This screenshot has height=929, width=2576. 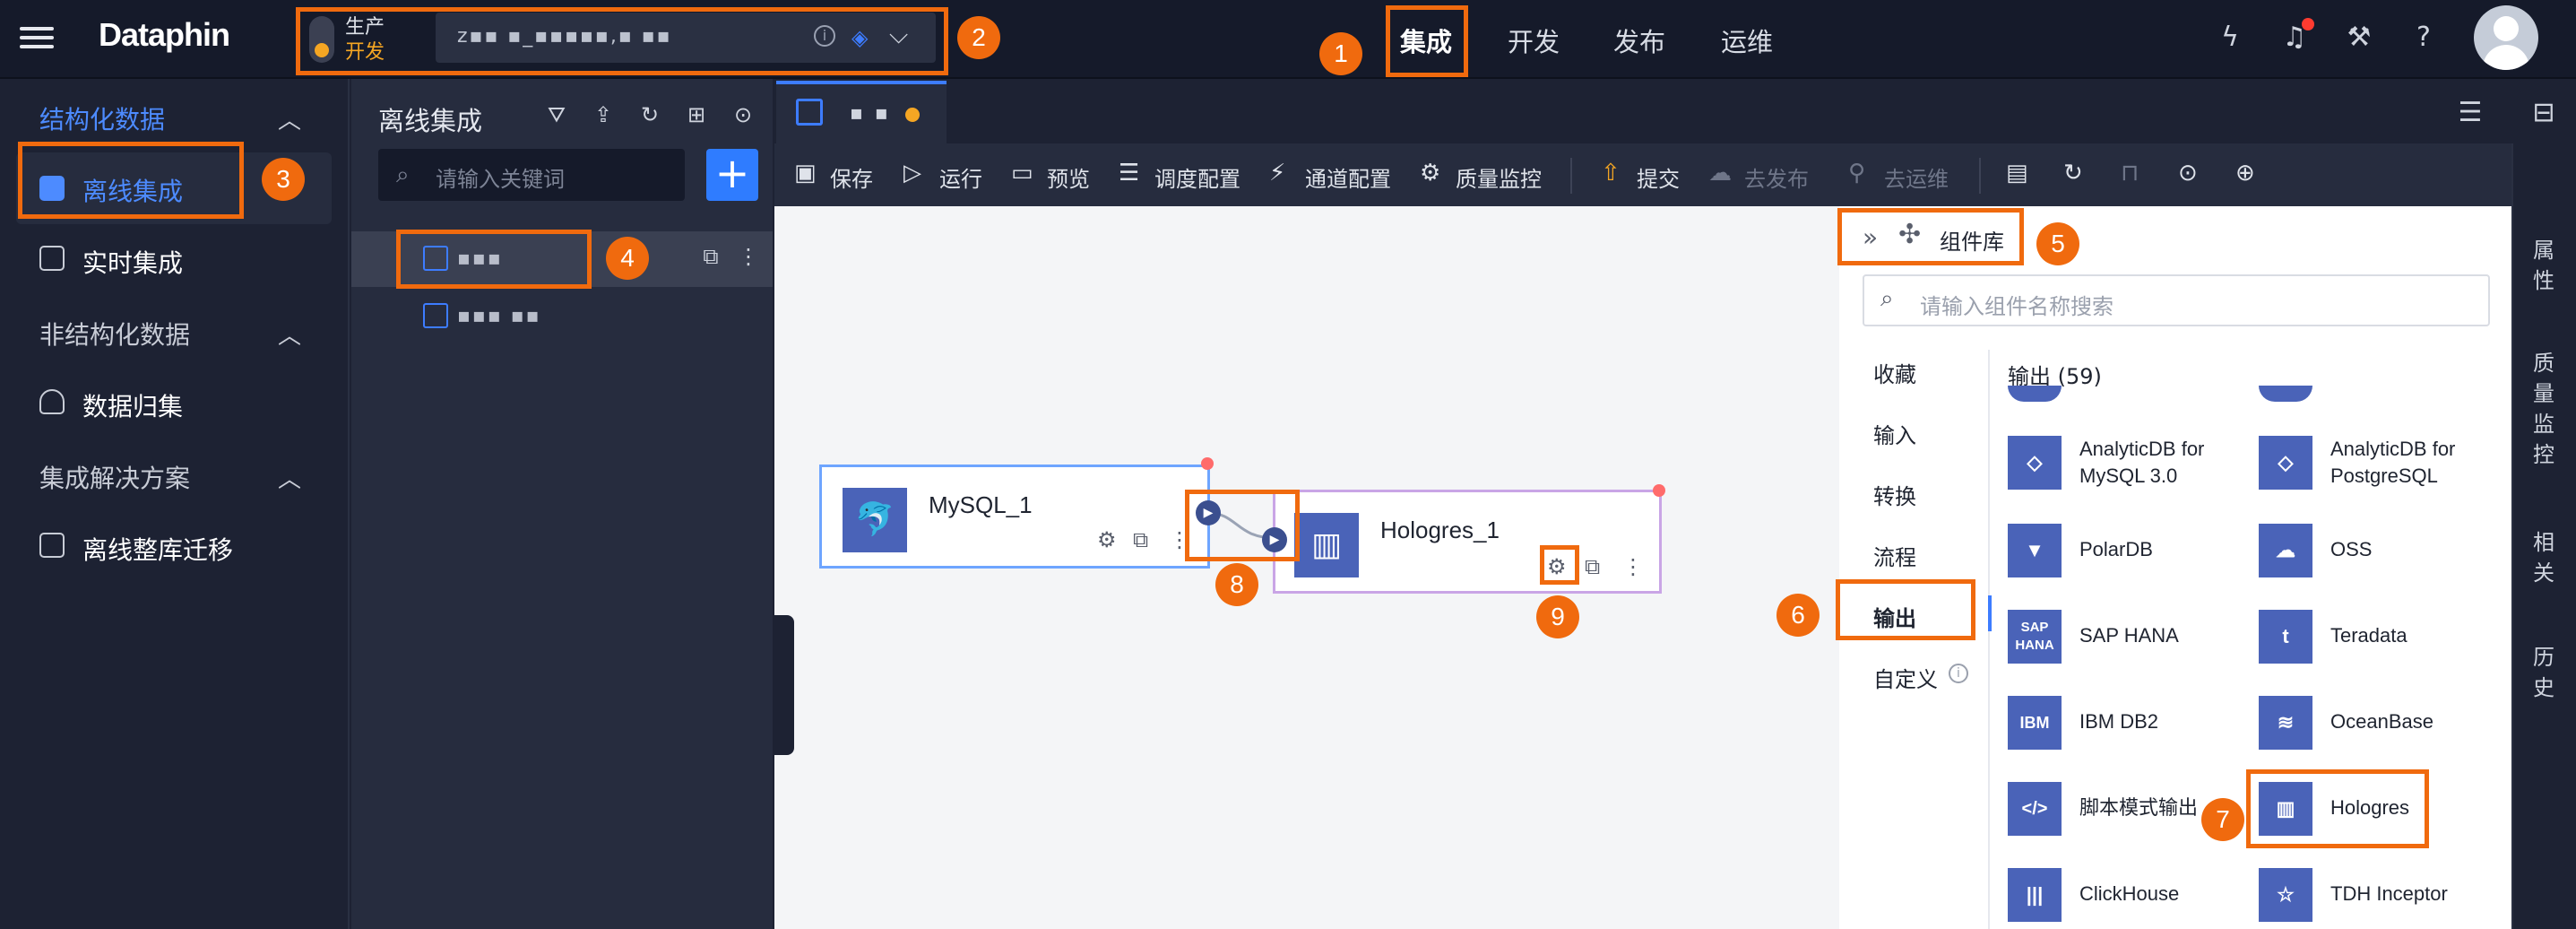 What do you see at coordinates (2381, 721) in the screenshot?
I see `component-name: OceanBase` at bounding box center [2381, 721].